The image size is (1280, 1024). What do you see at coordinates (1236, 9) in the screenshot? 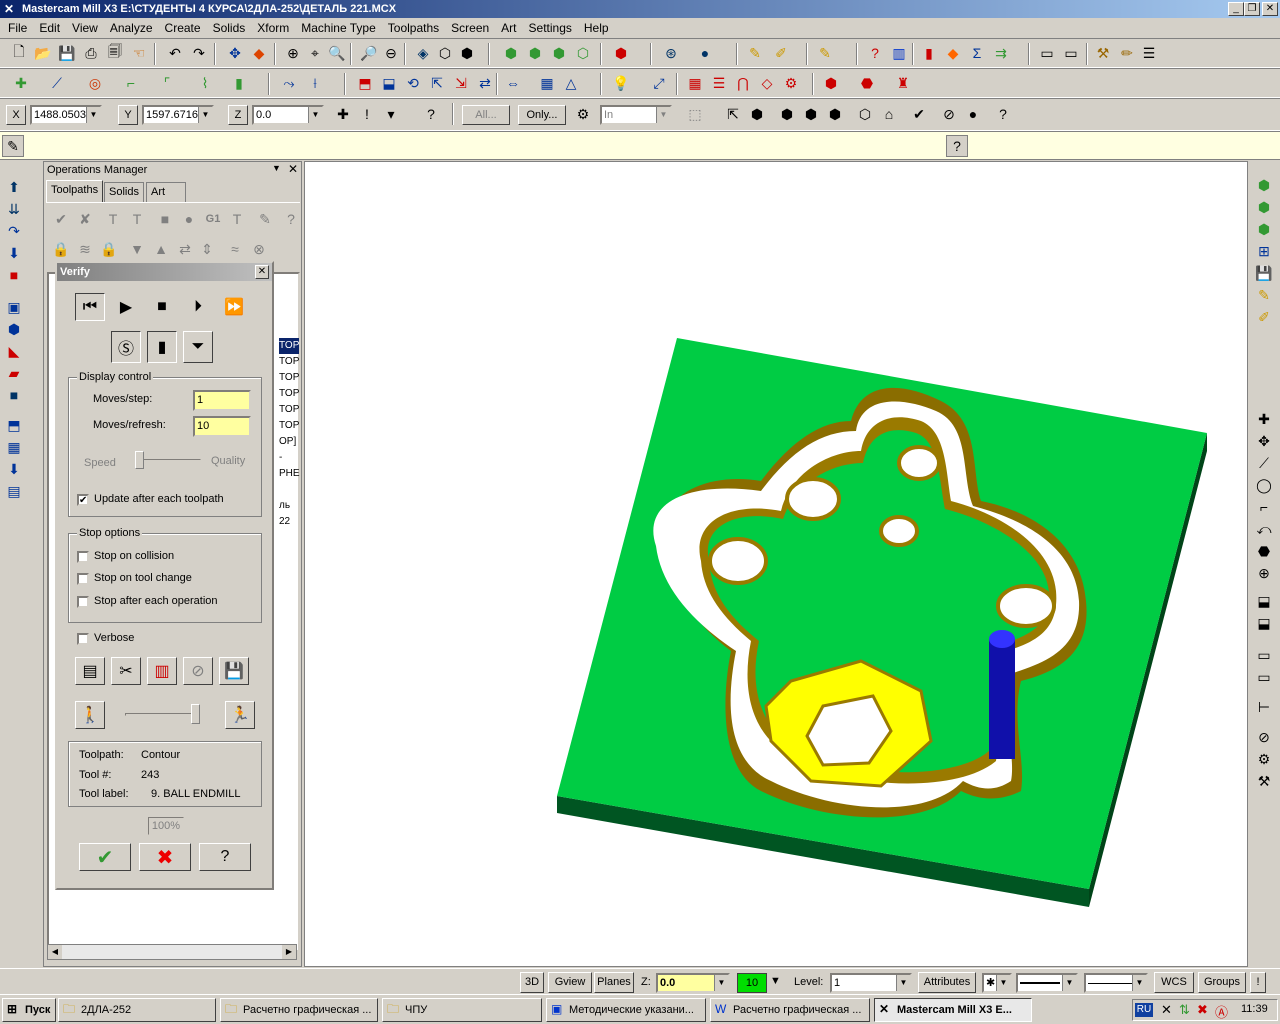
I see `minimize-button: _` at bounding box center [1236, 9].